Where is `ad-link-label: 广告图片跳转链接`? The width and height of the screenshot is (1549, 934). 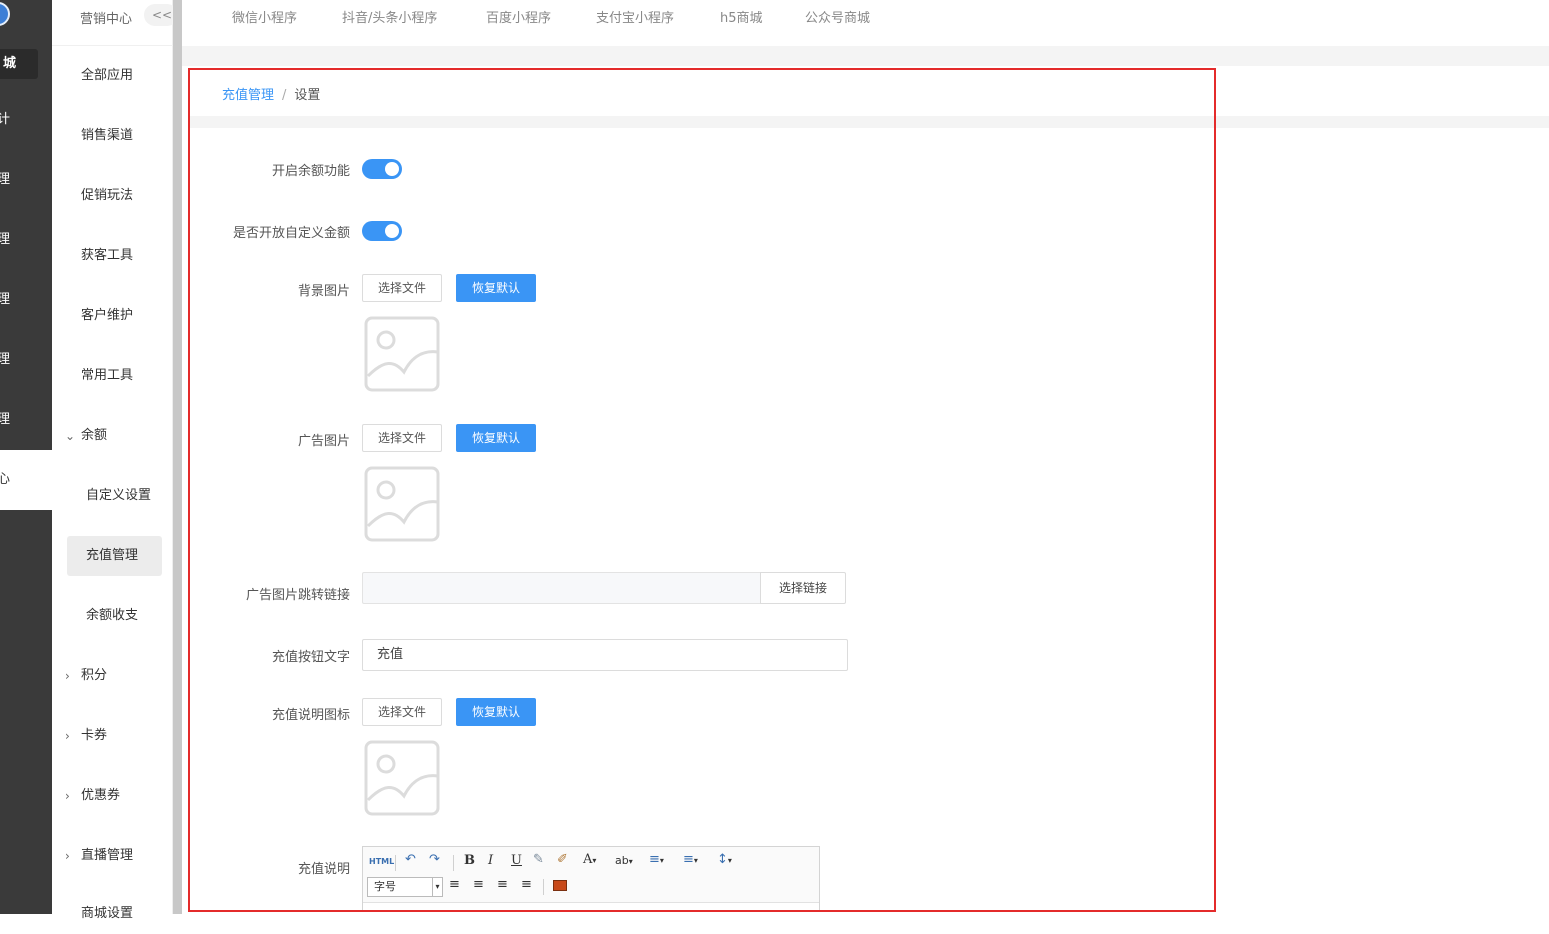 ad-link-label: 广告图片跳转链接 is located at coordinates (297, 595).